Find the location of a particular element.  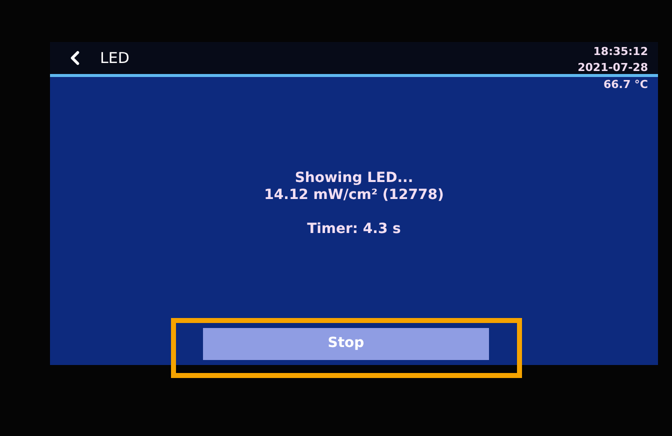

clock-time: 18:35:12 is located at coordinates (620, 52).